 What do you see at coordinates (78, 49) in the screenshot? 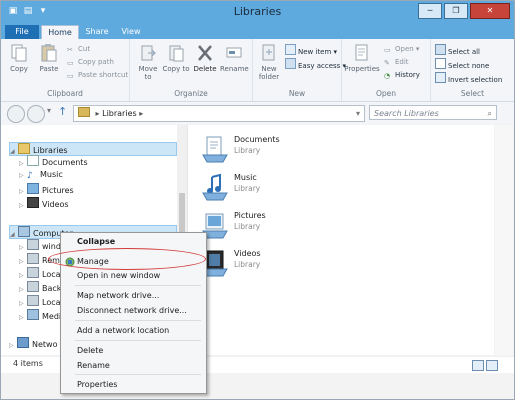
I see `cut-button: ✂ Cut` at bounding box center [78, 49].